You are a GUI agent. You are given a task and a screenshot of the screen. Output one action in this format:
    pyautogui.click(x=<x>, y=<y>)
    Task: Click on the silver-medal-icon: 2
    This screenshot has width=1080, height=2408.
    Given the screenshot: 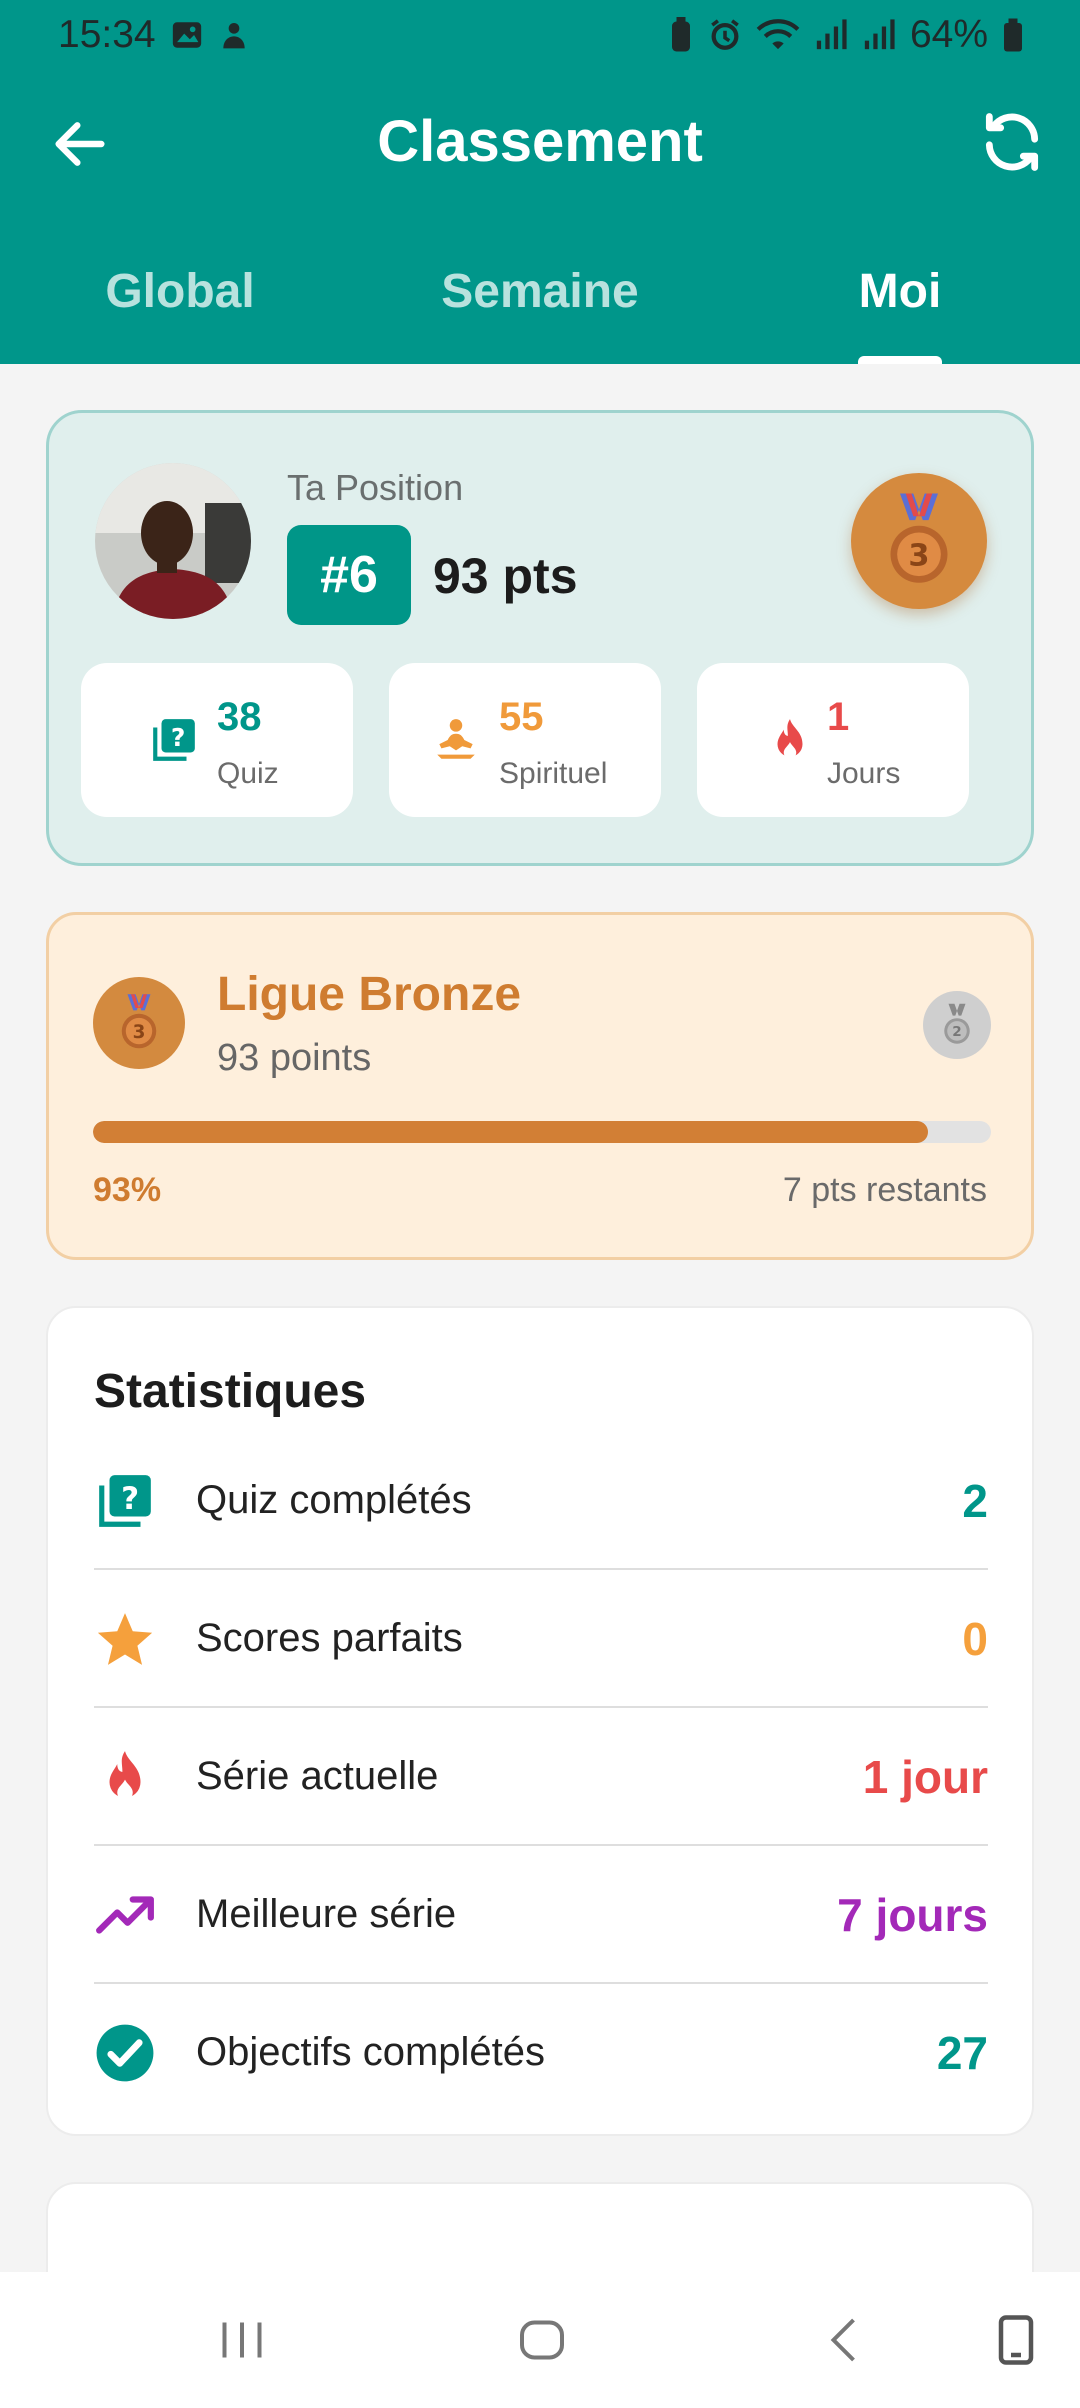 What is the action you would take?
    pyautogui.click(x=957, y=1025)
    